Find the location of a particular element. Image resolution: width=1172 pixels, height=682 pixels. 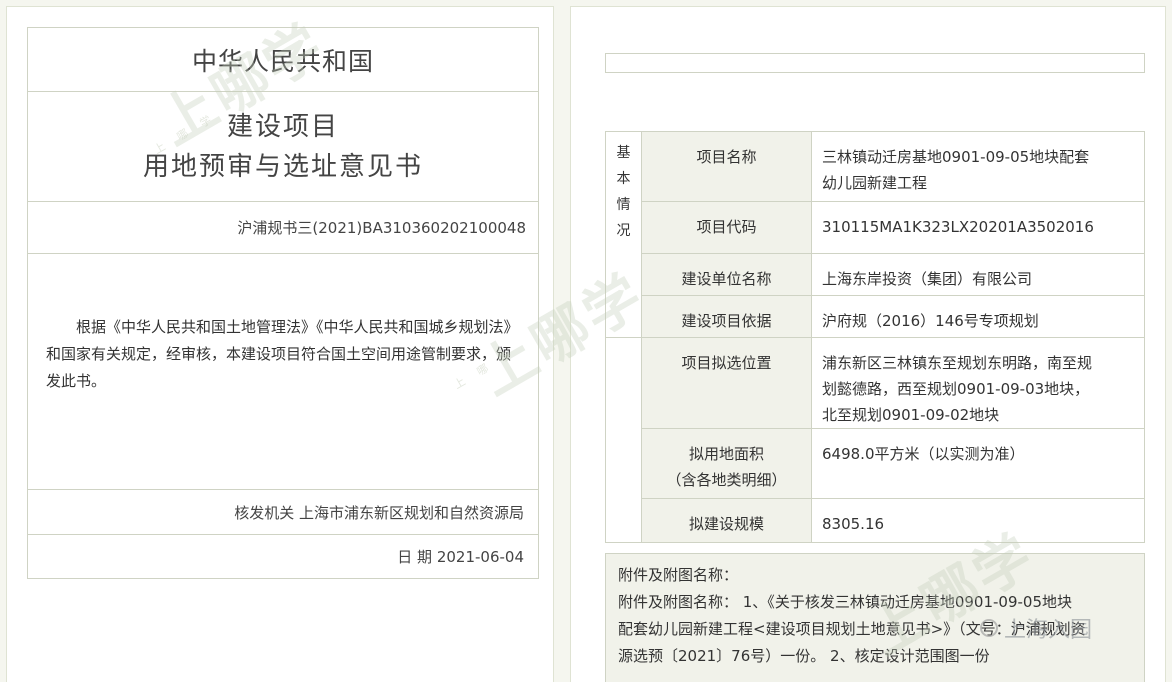

section-side-label: 基本情况 is located at coordinates (623, 234).